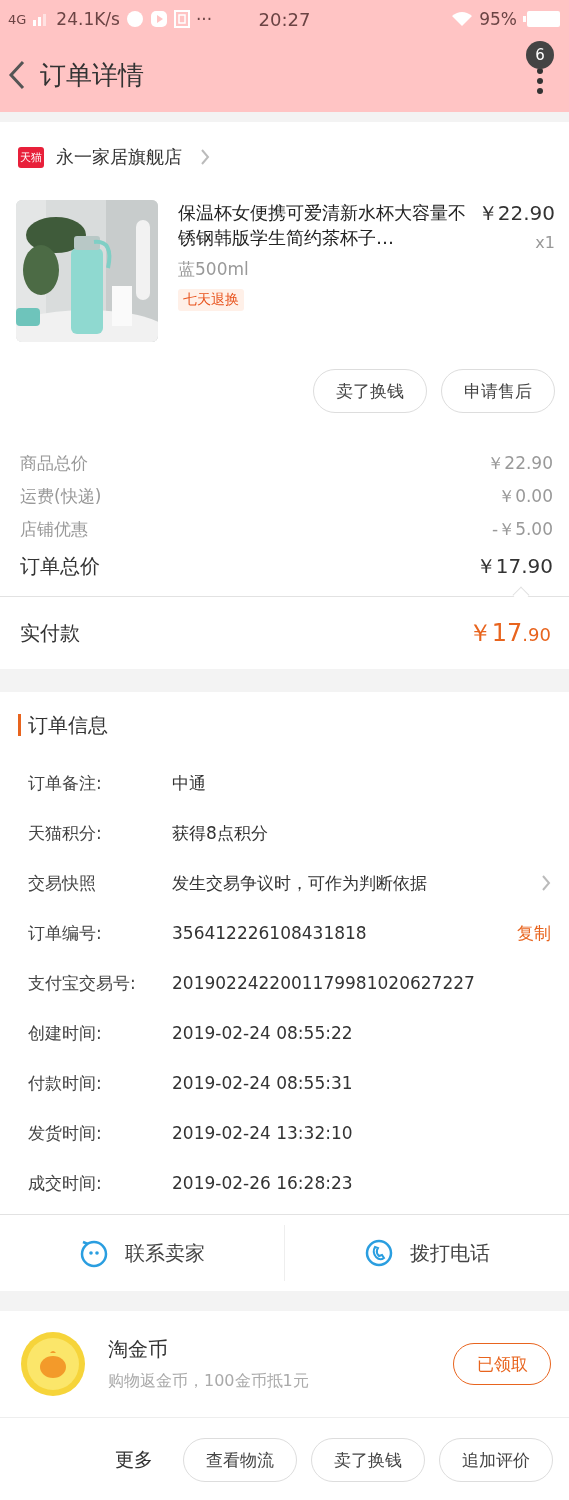 The width and height of the screenshot is (569, 1500). Describe the element at coordinates (522, 529) in the screenshot. I see `price-value: -￥5.00` at that location.